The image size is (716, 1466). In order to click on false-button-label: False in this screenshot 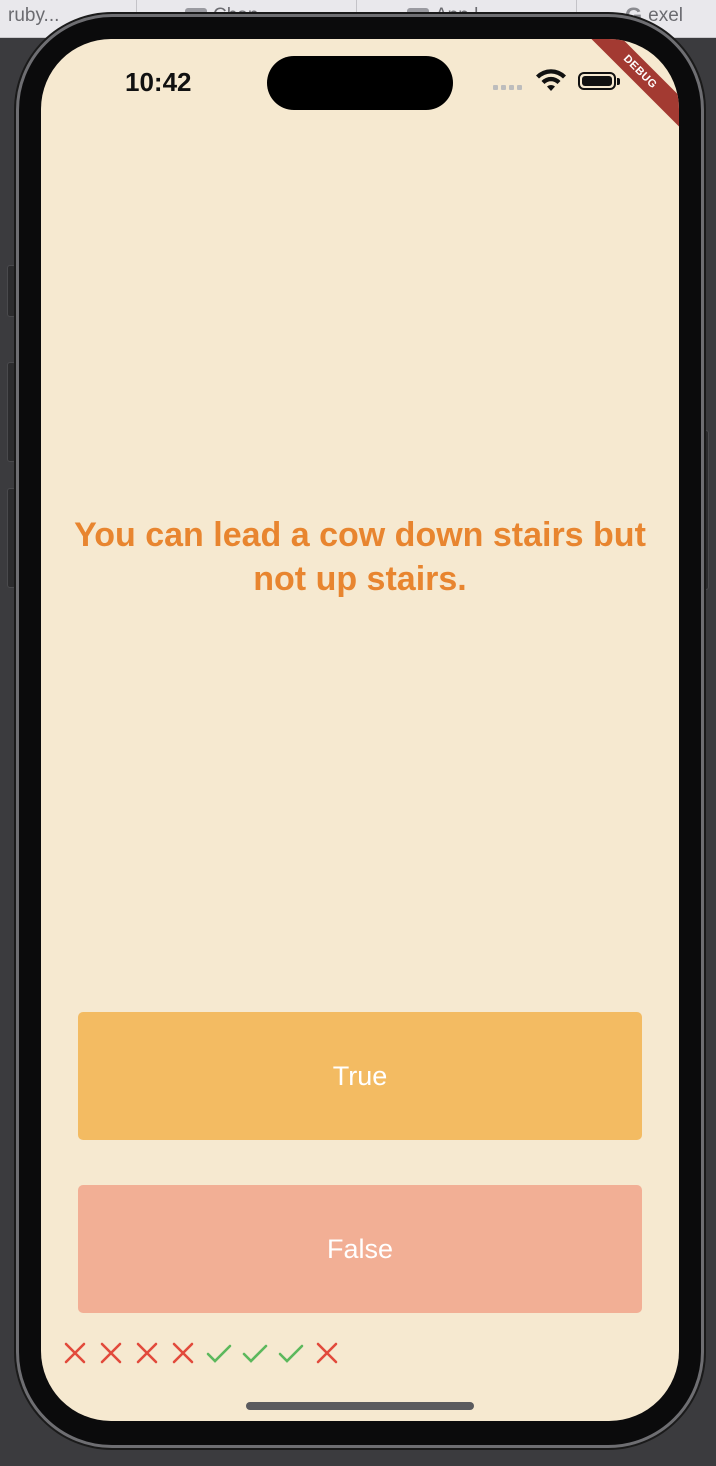, I will do `click(360, 1248)`.